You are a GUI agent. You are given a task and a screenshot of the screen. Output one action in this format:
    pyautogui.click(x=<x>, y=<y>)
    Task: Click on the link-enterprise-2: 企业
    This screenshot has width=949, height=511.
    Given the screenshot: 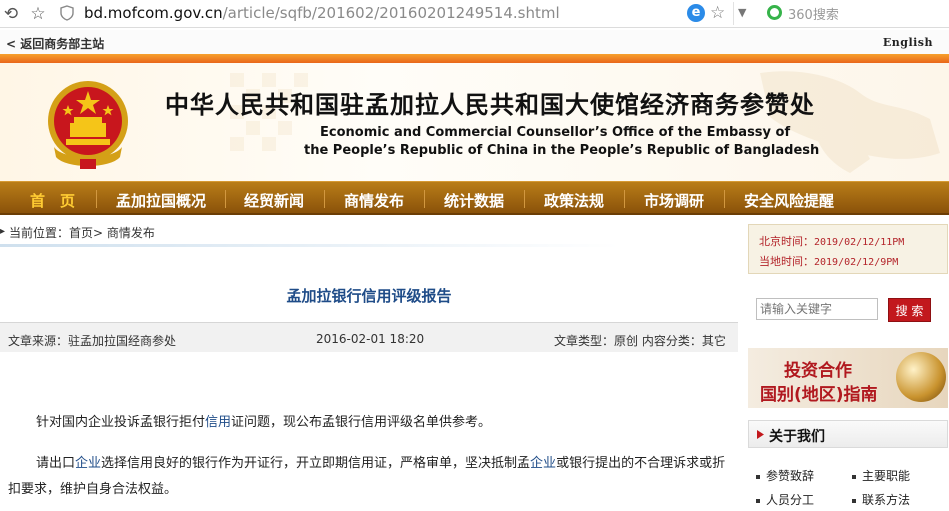 What is the action you would take?
    pyautogui.click(x=543, y=463)
    